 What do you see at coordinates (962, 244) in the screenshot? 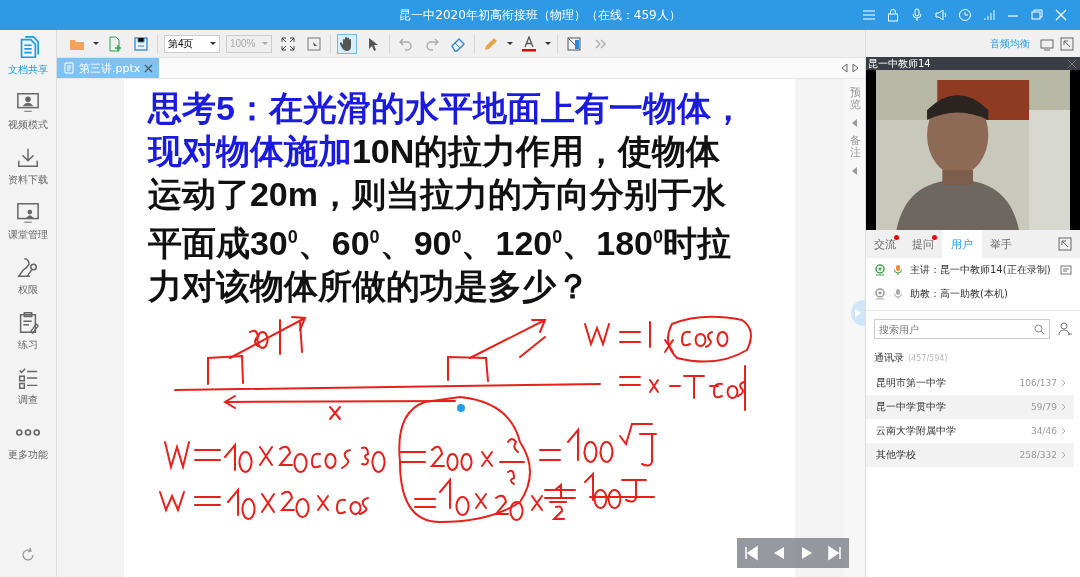
I see `panel-tab: 用户` at bounding box center [962, 244].